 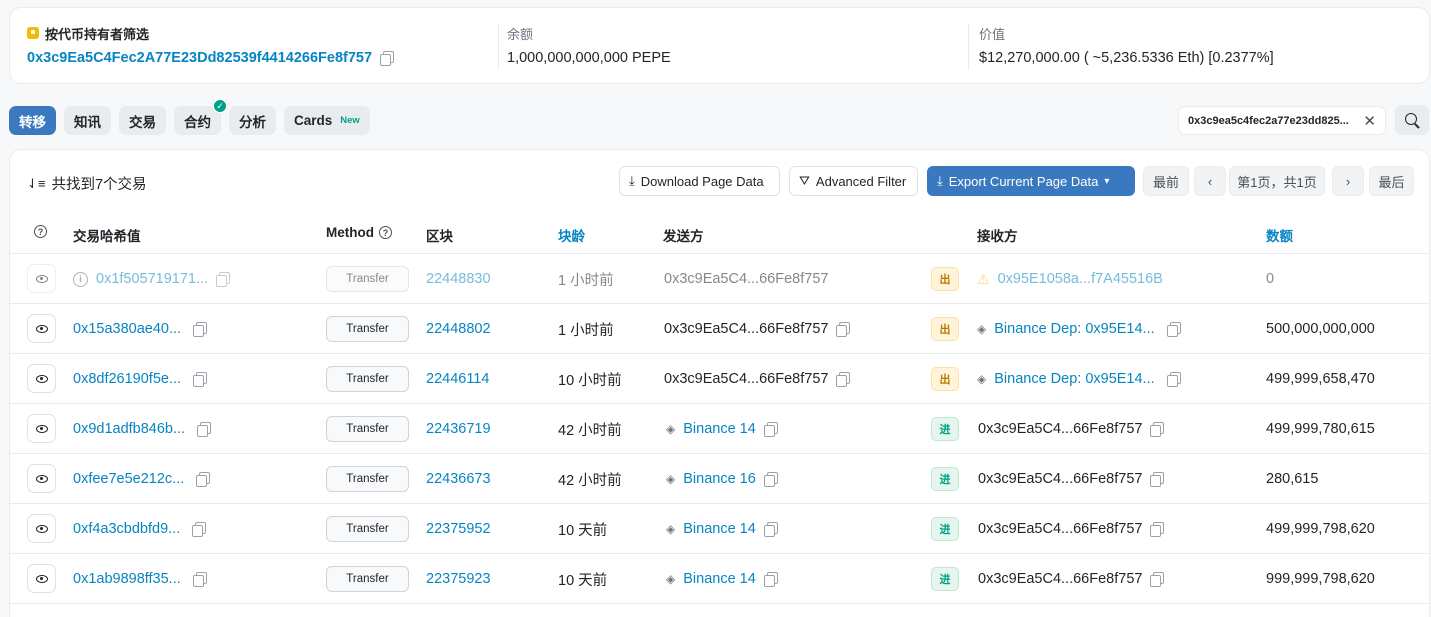 What do you see at coordinates (1031, 181) in the screenshot?
I see `export-page-data-button: ⤓ Export Current Page Data ▾` at bounding box center [1031, 181].